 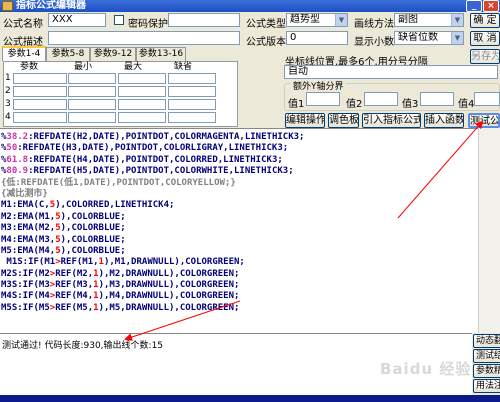 What do you see at coordinates (381, 99) in the screenshot?
I see `axis-value-2-input` at bounding box center [381, 99].